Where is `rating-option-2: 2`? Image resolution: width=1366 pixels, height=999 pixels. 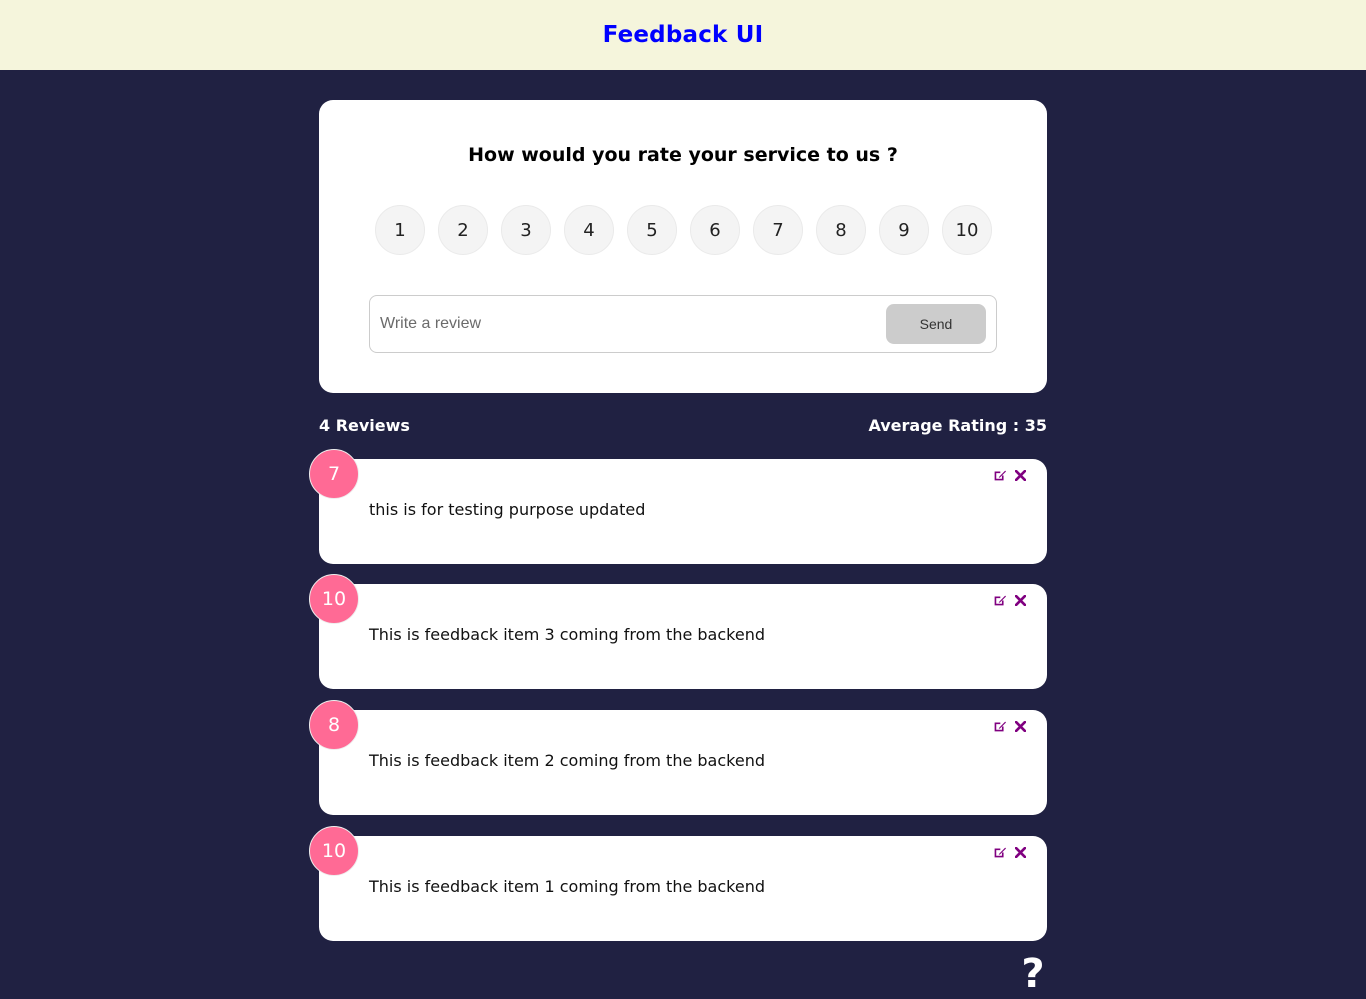 rating-option-2: 2 is located at coordinates (463, 230).